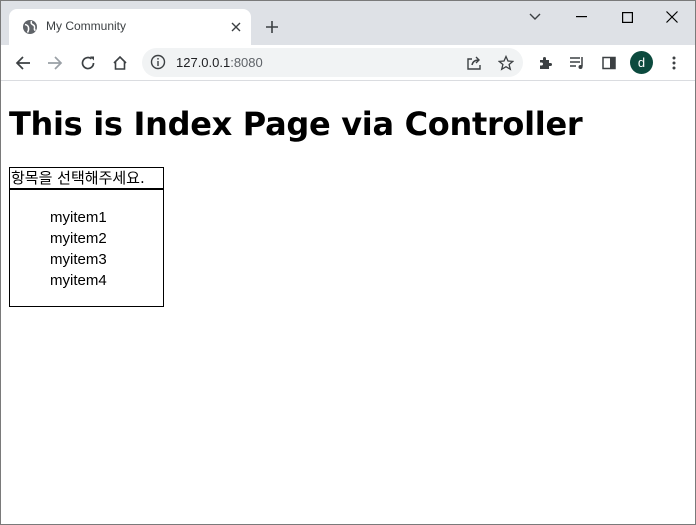 The height and width of the screenshot is (525, 696). What do you see at coordinates (30, 27) in the screenshot?
I see `globe-icon` at bounding box center [30, 27].